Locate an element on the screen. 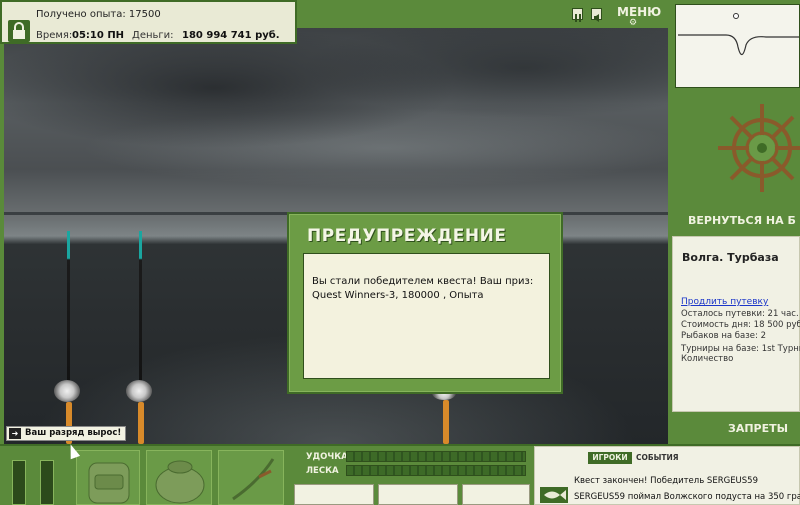 The image size is (800, 505). bait-equipment-slot is located at coordinates (496, 494).